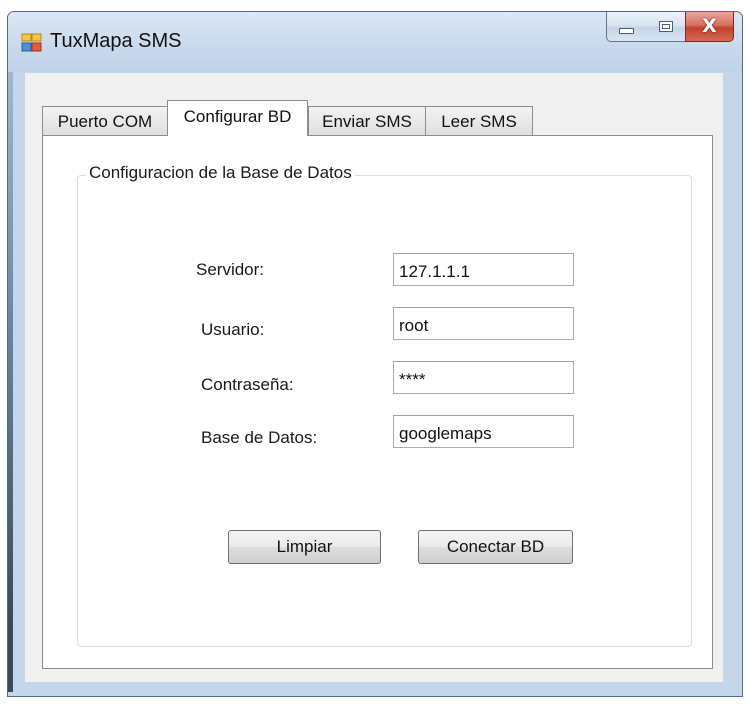  What do you see at coordinates (375, 42) in the screenshot?
I see `title-bar: TuxMapa SMS X` at bounding box center [375, 42].